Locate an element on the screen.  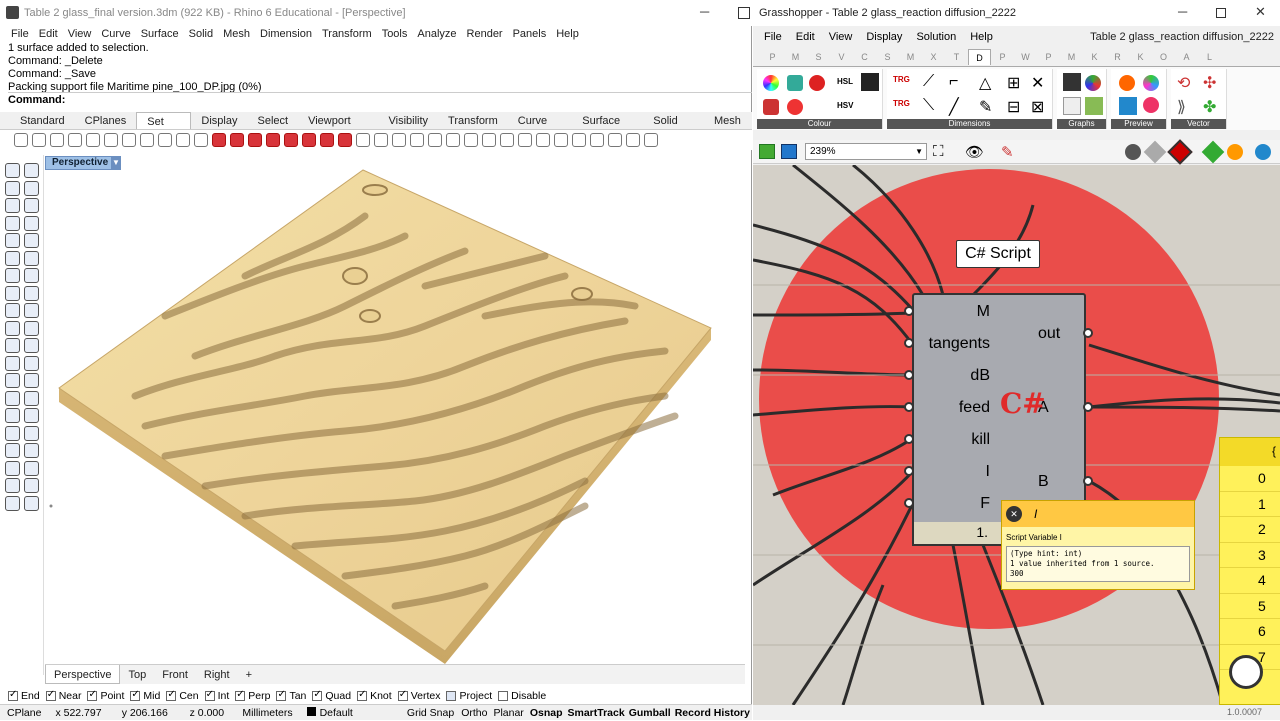
marker-icon: ⊞ is located at coordinates (1013, 83).